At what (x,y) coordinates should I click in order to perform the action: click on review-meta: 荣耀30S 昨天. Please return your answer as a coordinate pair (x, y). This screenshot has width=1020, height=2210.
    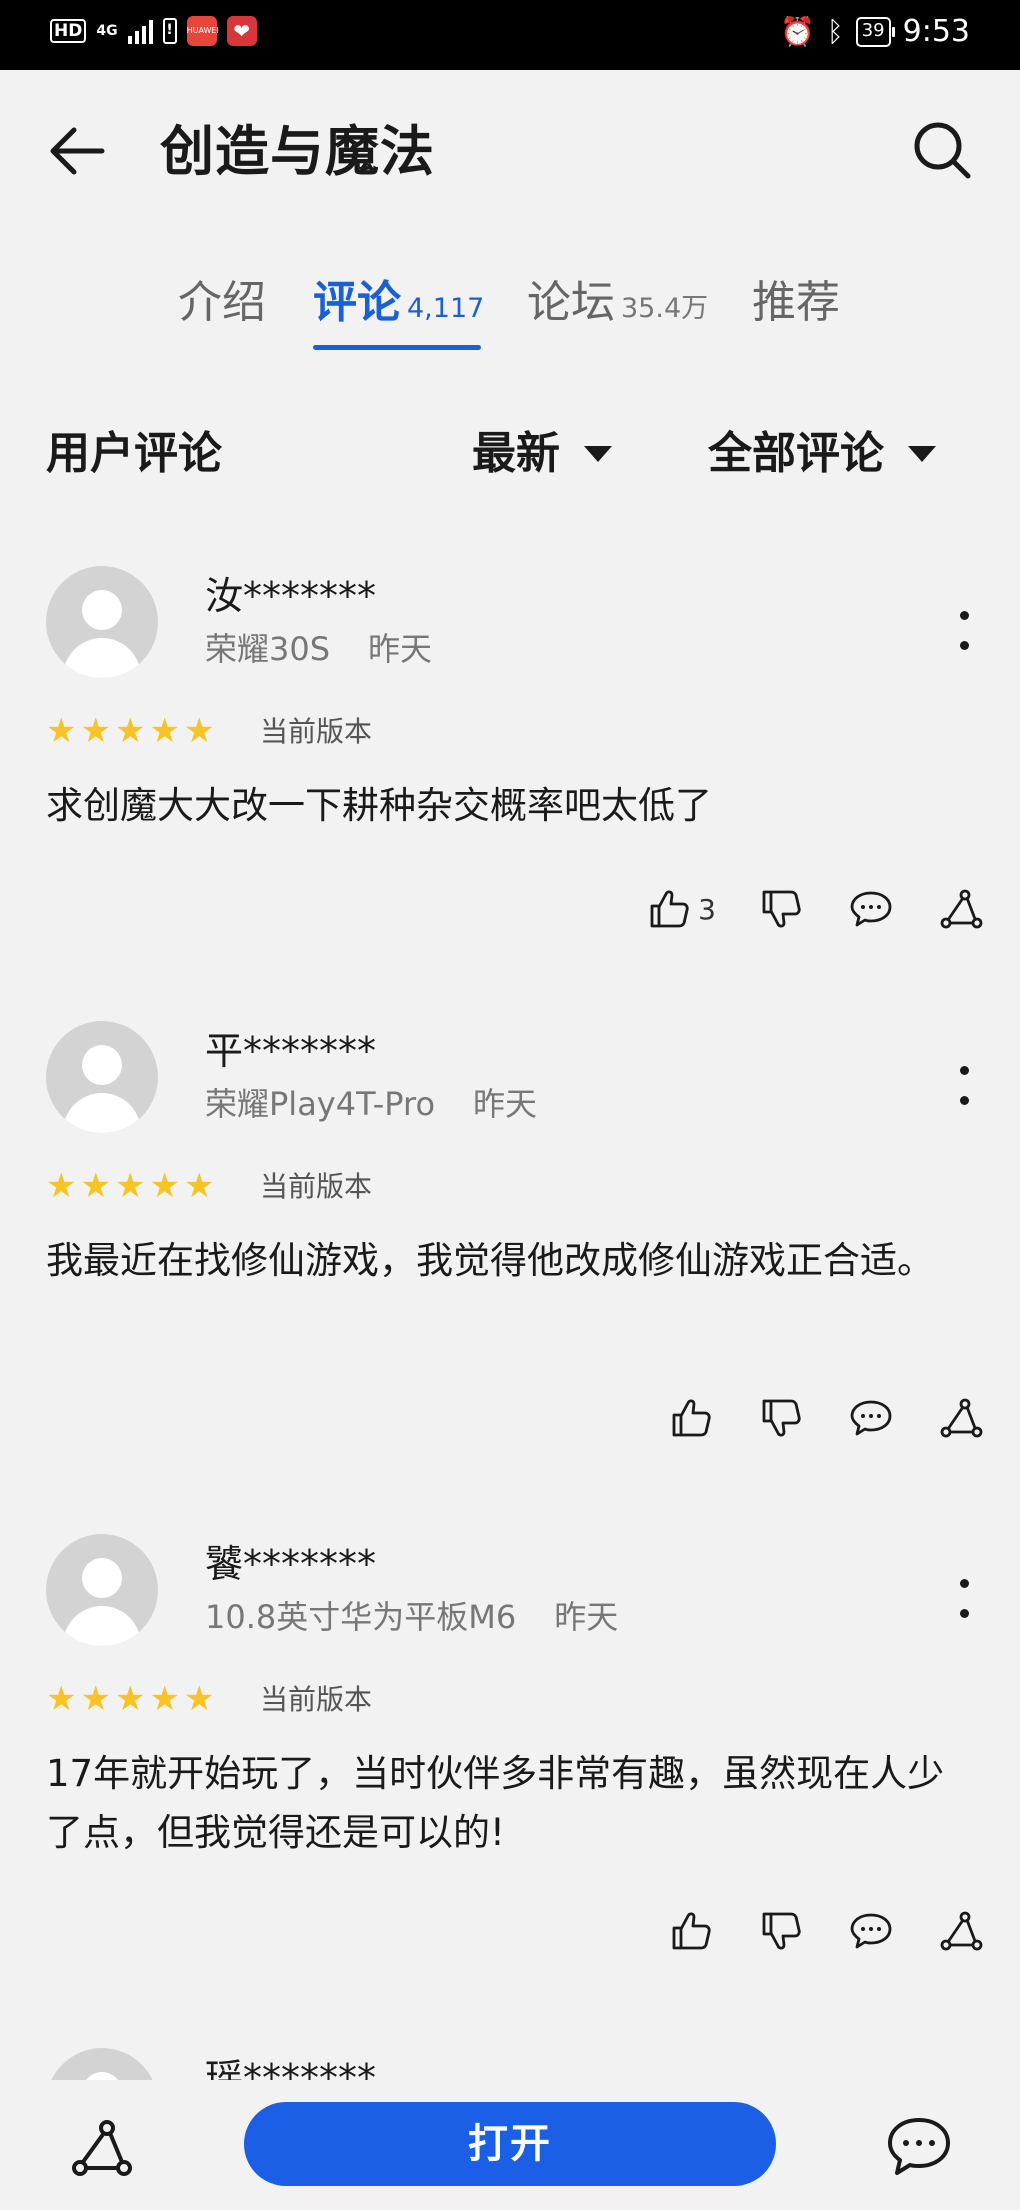
    Looking at the image, I should click on (318, 649).